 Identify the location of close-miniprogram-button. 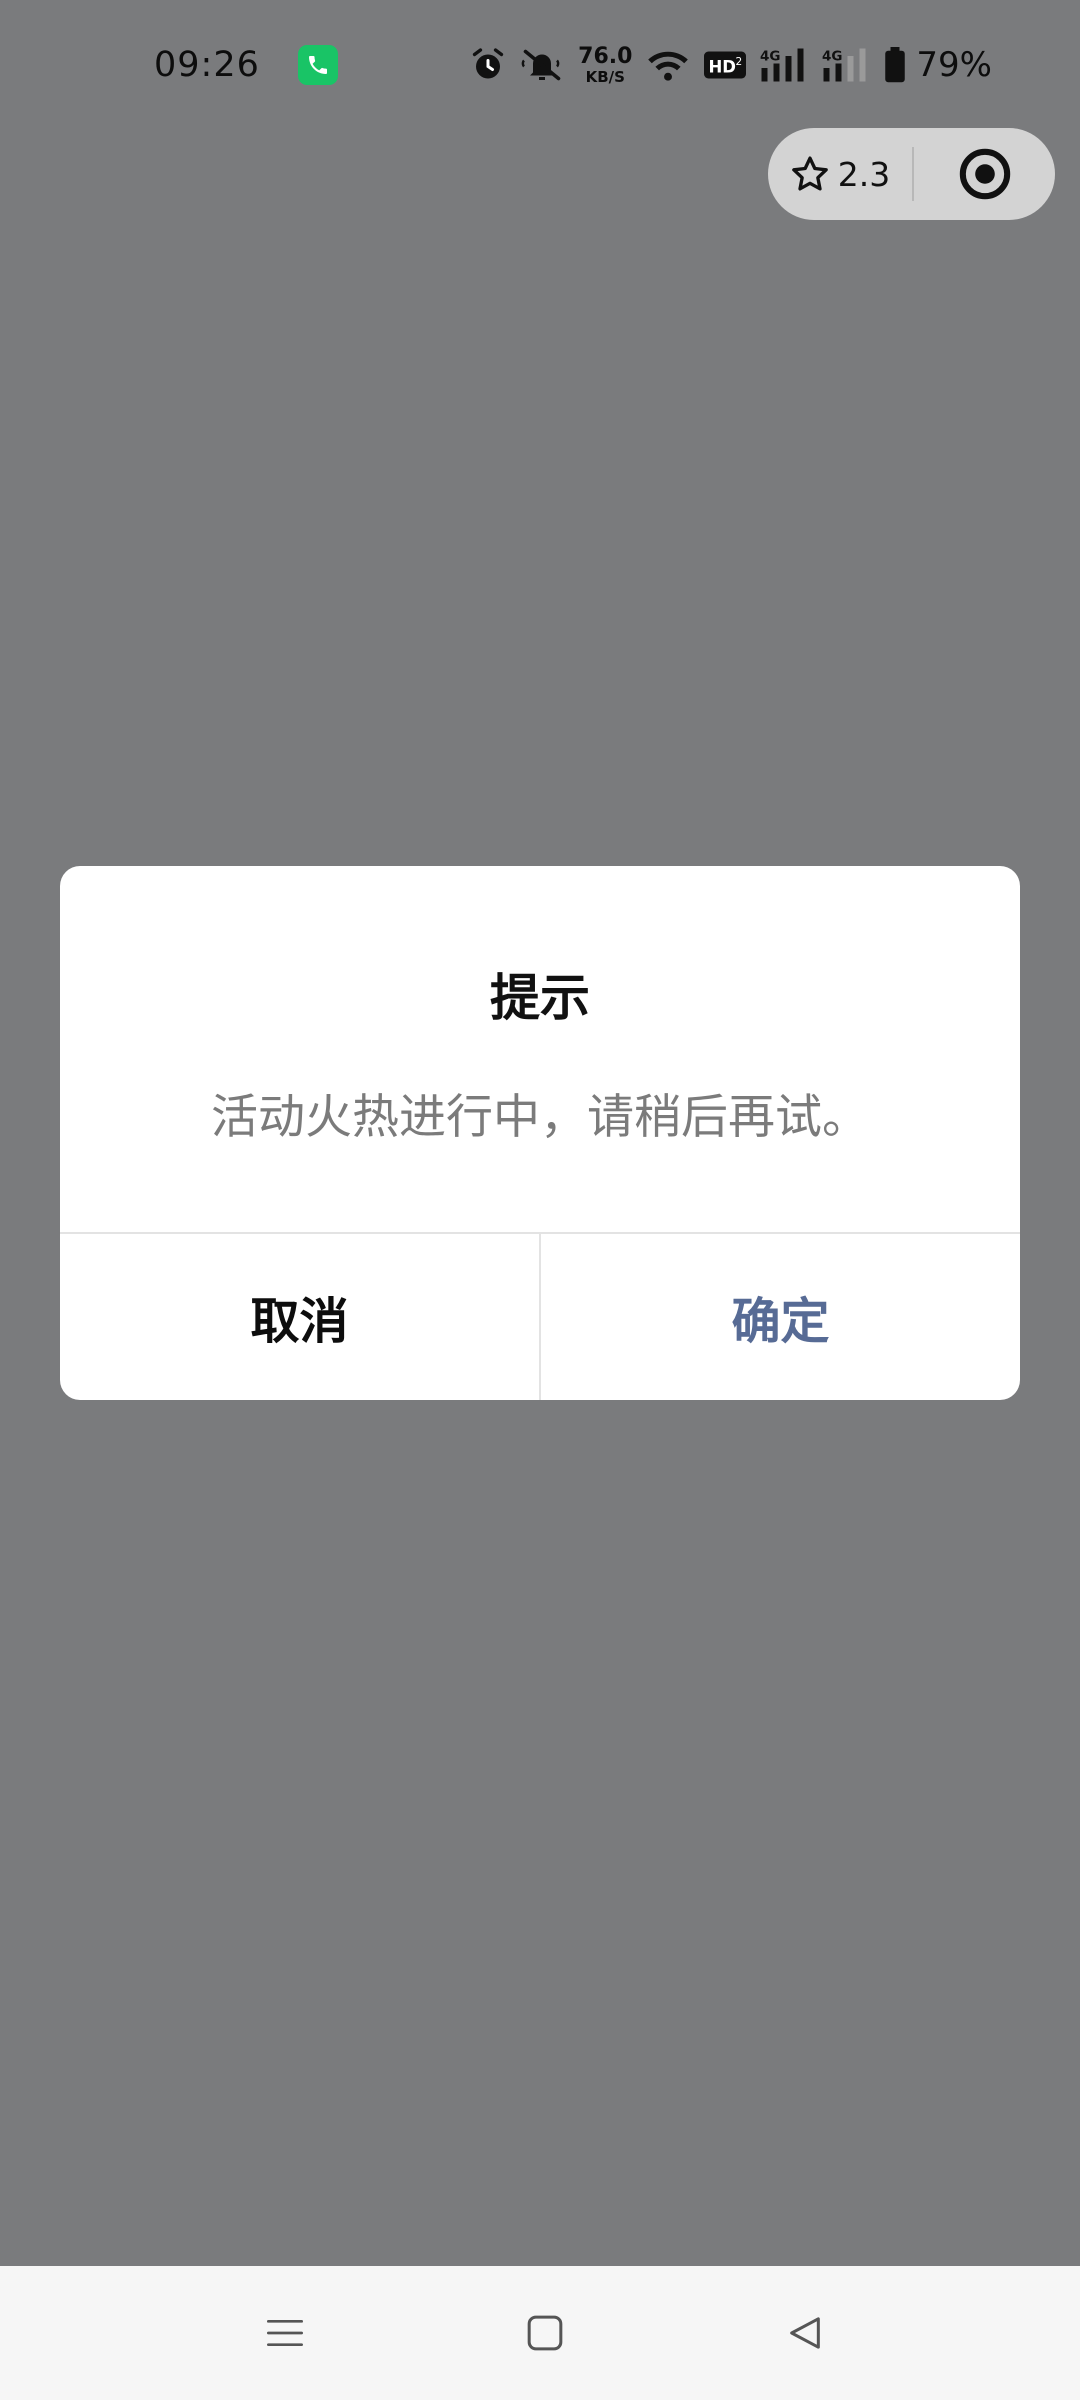
(984, 174).